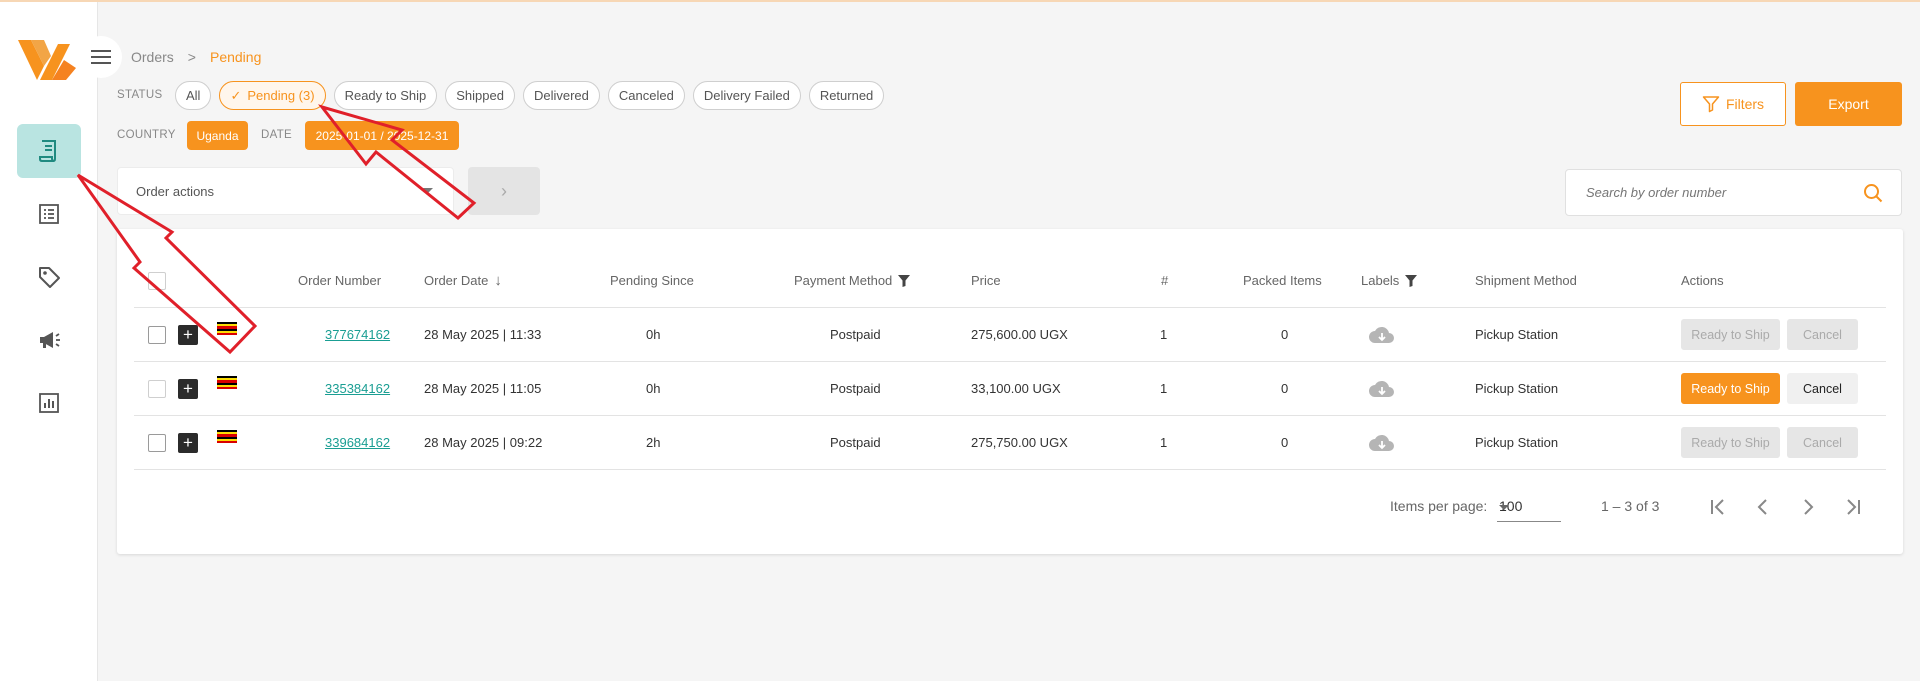 The image size is (1920, 681). I want to click on next-page-button, so click(1808, 507).